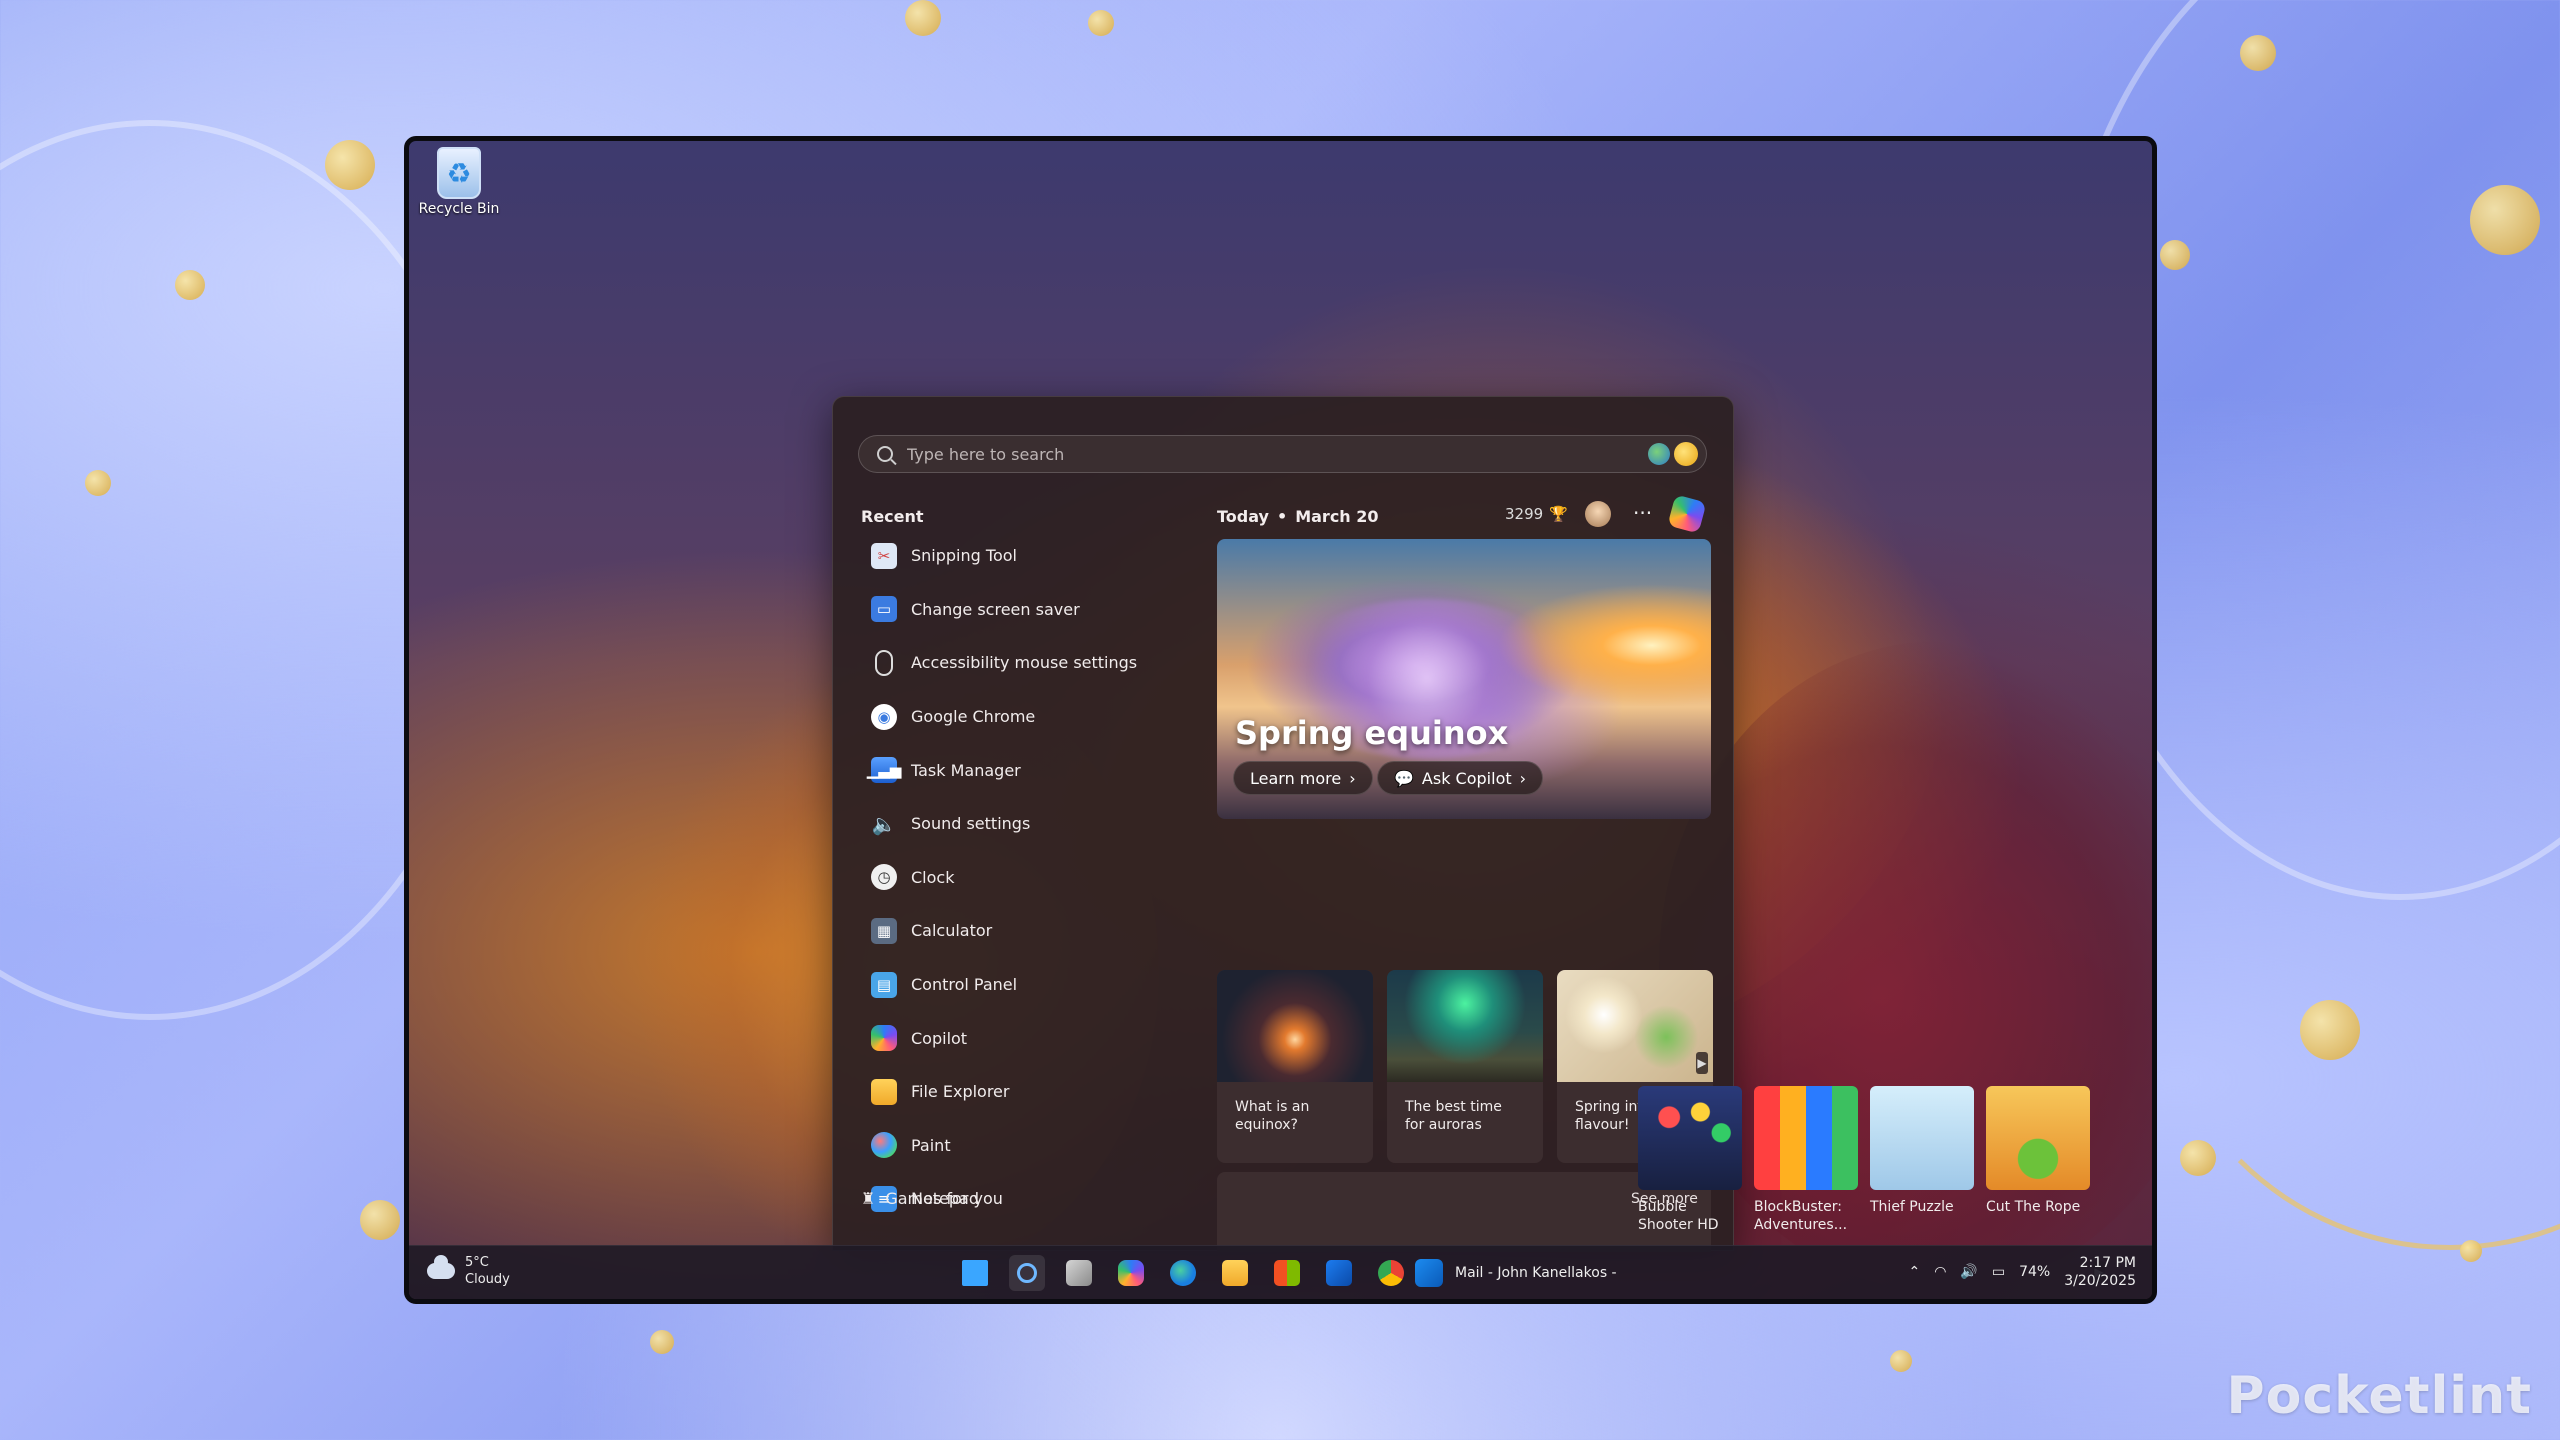 Image resolution: width=2560 pixels, height=1440 pixels. What do you see at coordinates (932, 1198) in the screenshot?
I see `games-heading: ♜ Games for you` at bounding box center [932, 1198].